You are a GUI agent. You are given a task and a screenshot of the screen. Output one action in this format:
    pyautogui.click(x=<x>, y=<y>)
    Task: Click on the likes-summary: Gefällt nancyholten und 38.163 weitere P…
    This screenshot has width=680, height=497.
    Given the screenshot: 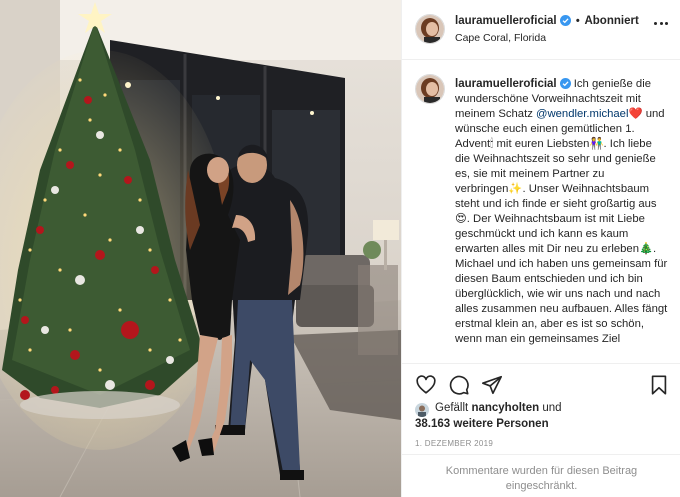 What is the action you would take?
    pyautogui.click(x=545, y=416)
    